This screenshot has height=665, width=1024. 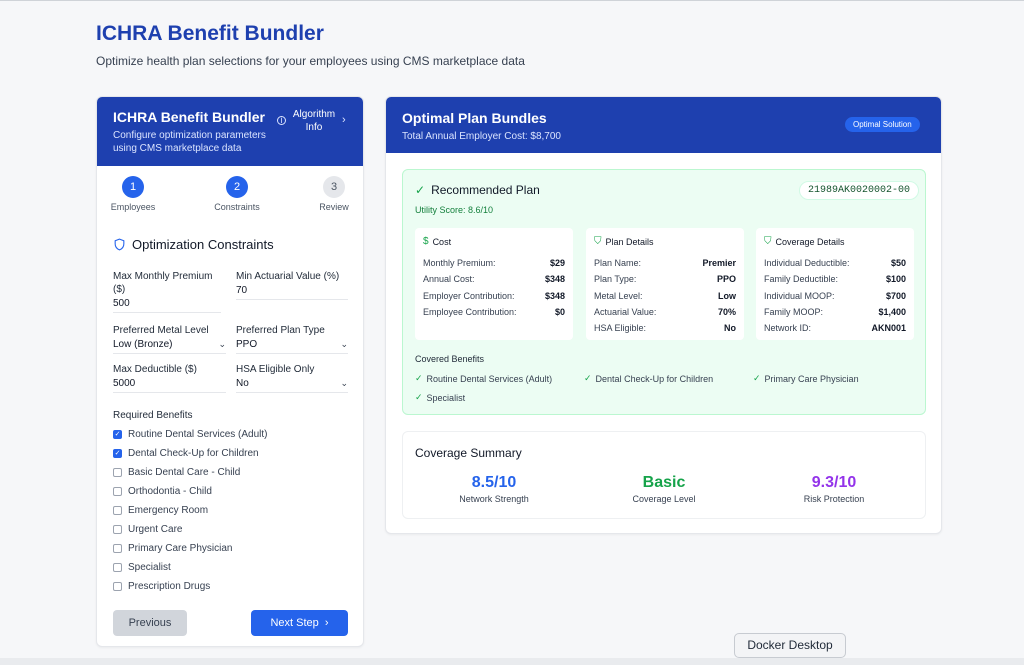 What do you see at coordinates (494, 499) in the screenshot?
I see `metric-label: Network Strength` at bounding box center [494, 499].